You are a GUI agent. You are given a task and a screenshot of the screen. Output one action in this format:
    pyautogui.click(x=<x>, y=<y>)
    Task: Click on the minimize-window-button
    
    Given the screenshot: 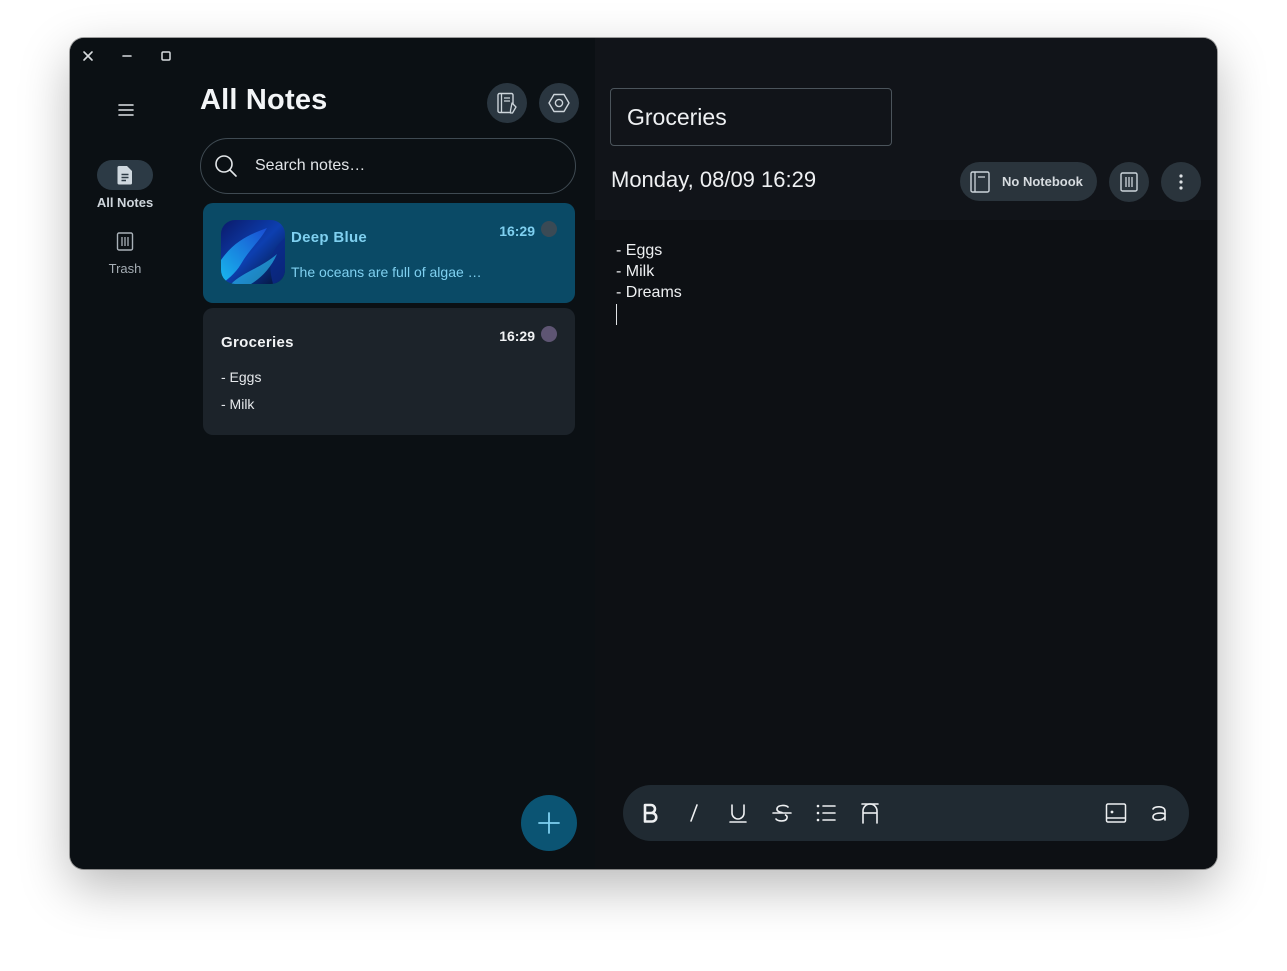 What is the action you would take?
    pyautogui.click(x=127, y=56)
    